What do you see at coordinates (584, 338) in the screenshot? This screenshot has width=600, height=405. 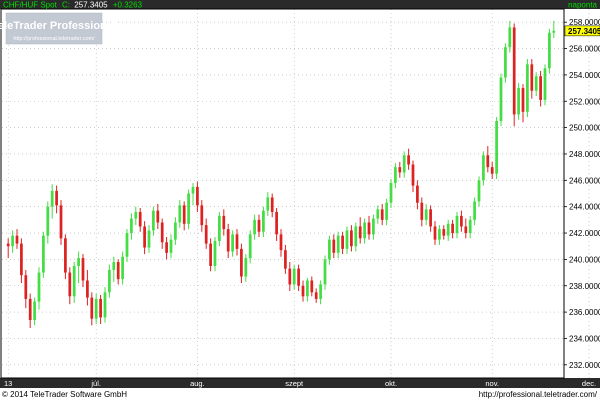 I see `y-tick-label: 234.0000` at bounding box center [584, 338].